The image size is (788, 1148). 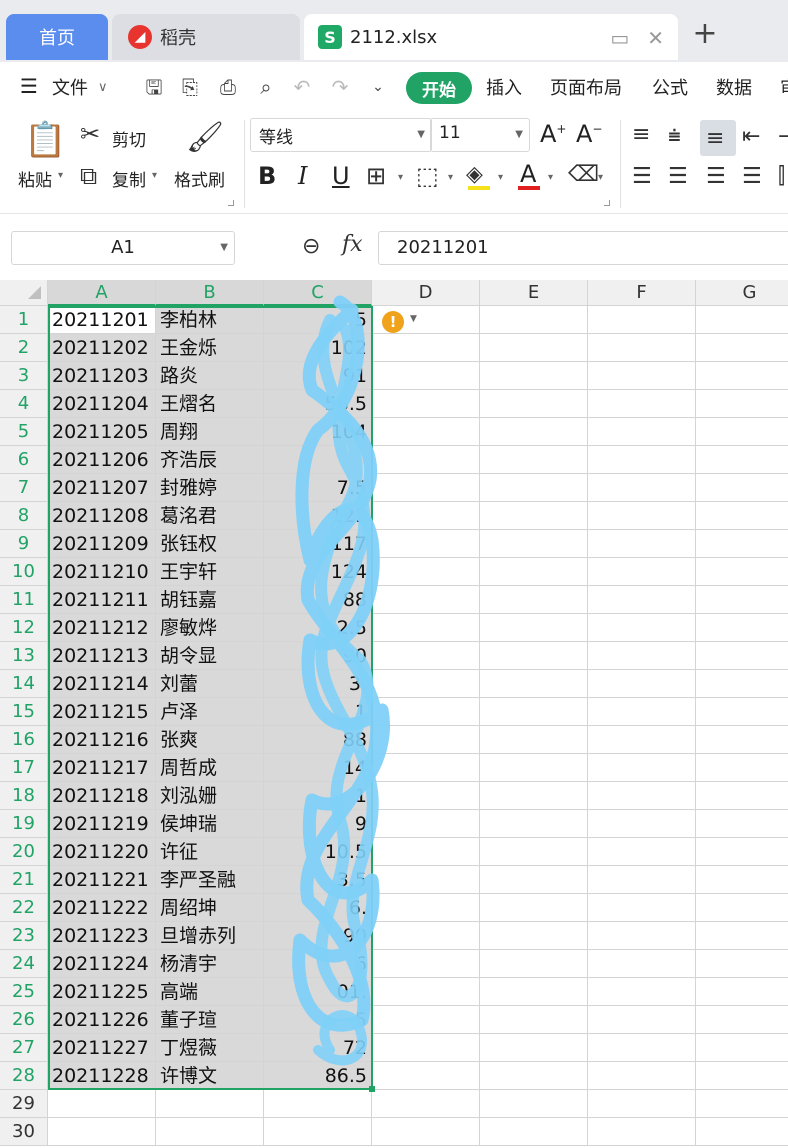 What do you see at coordinates (60, 175) in the screenshot?
I see `paste-caret-icon: ▾` at bounding box center [60, 175].